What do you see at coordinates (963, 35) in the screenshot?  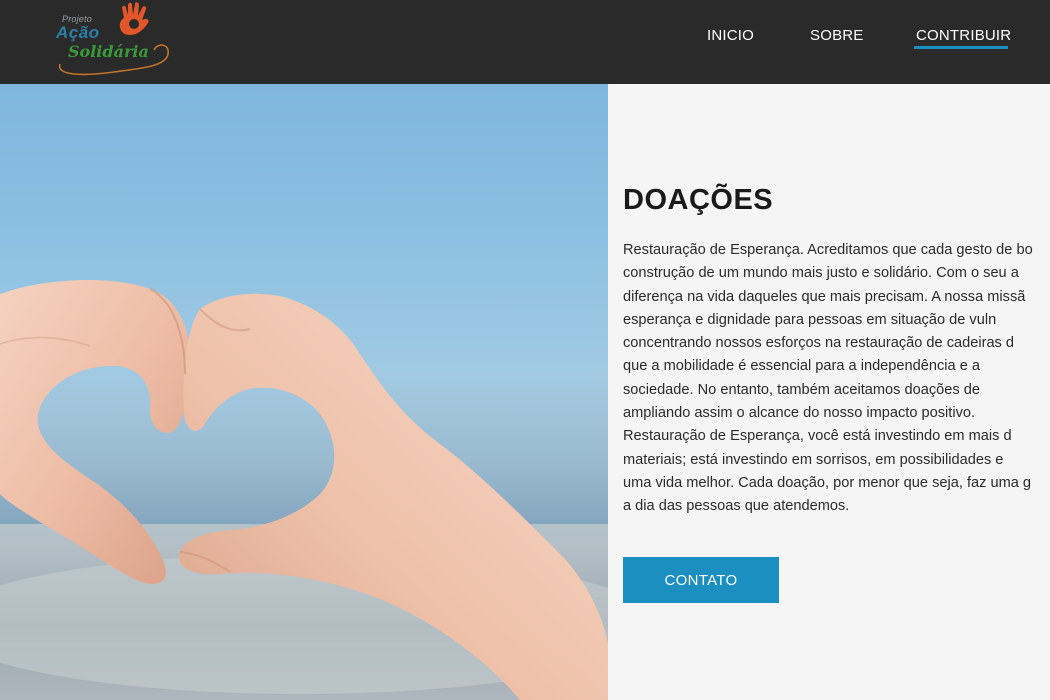 I see `nav-item-contribuir: CONTRIBUIR` at bounding box center [963, 35].